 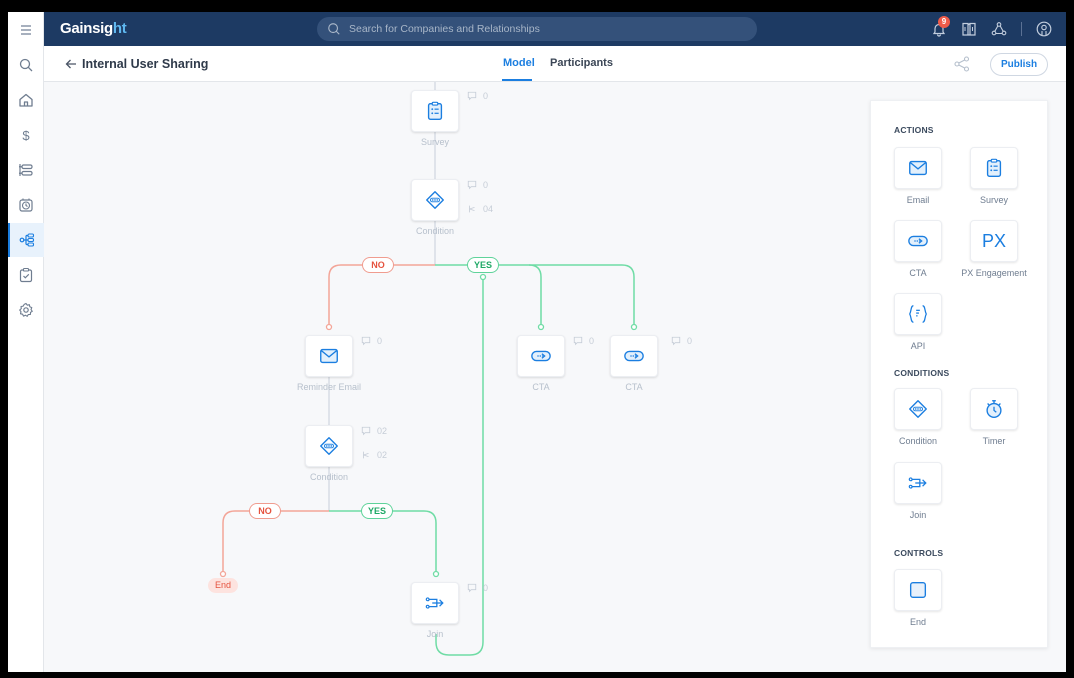 I want to click on network-icon, so click(x=999, y=29).